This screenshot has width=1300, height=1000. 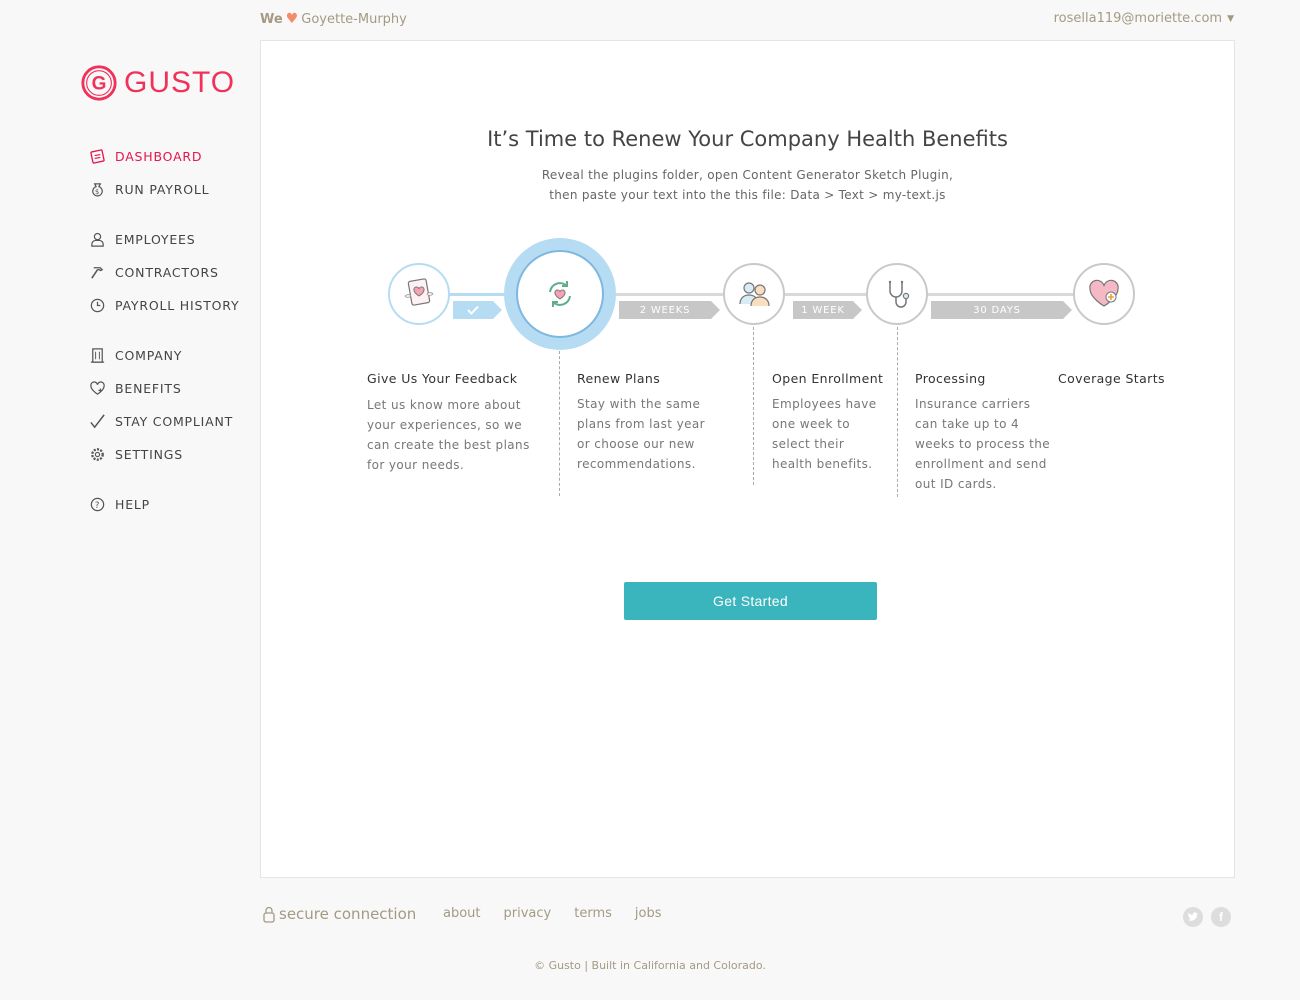 I want to click on step-processing-circle, so click(x=897, y=294).